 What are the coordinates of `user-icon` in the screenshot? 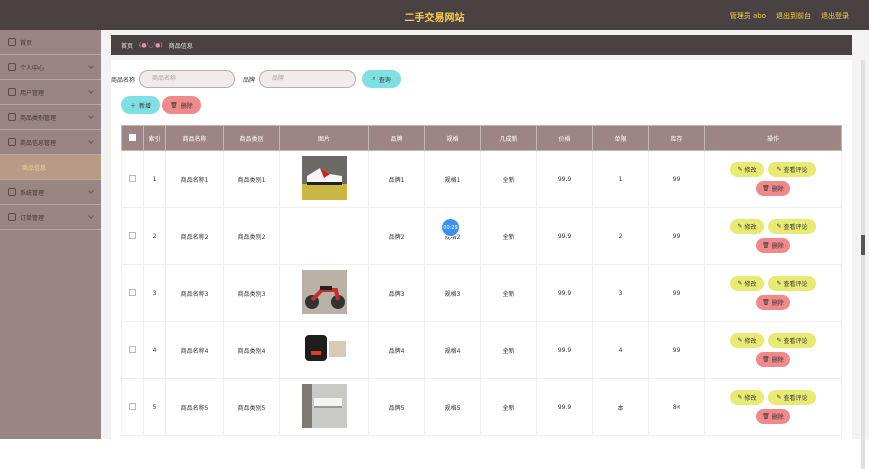 It's located at (12, 67).